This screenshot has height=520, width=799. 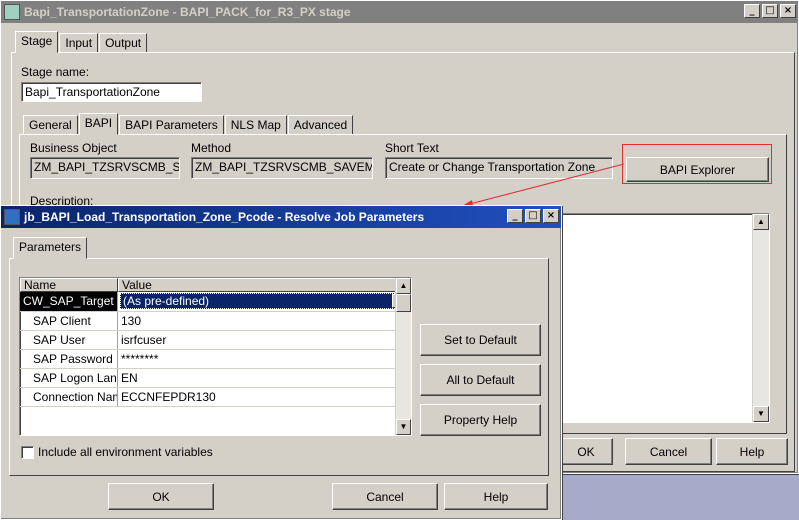 What do you see at coordinates (69, 397) in the screenshot?
I see `param-name: Connection Name` at bounding box center [69, 397].